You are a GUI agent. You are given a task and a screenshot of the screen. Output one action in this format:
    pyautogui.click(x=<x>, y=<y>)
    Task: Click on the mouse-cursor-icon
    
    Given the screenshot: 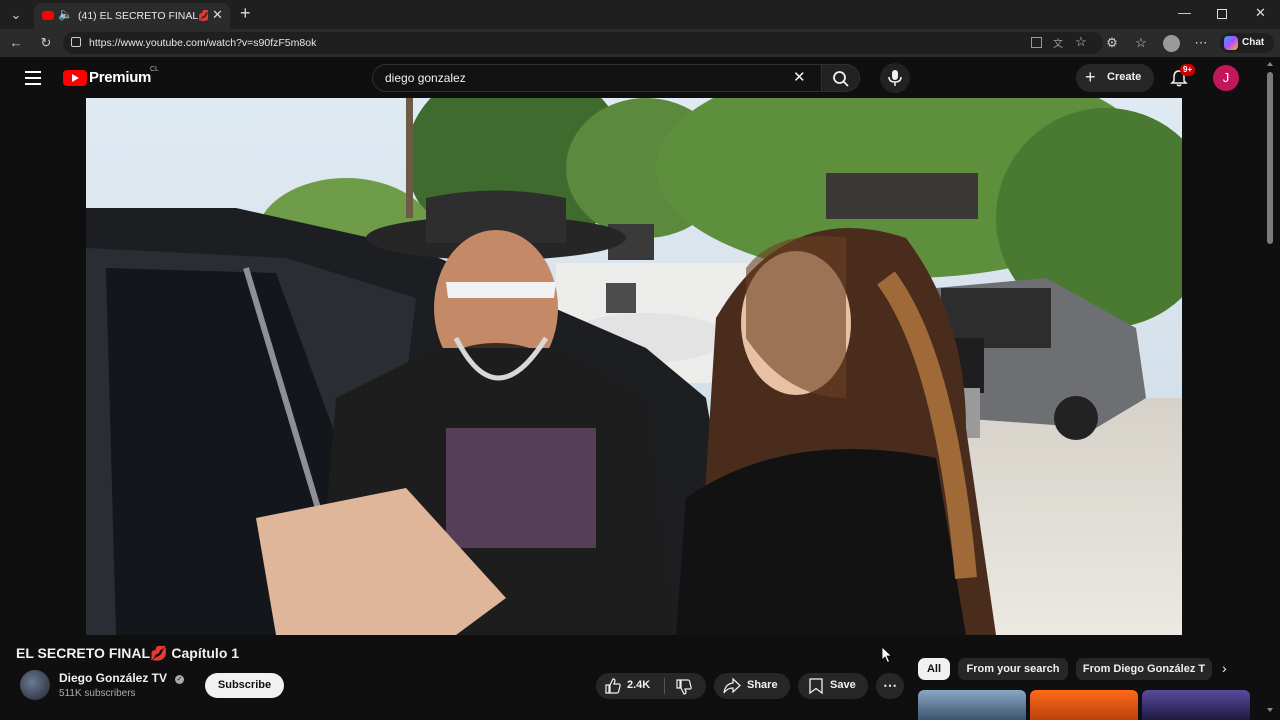 What is the action you would take?
    pyautogui.click(x=887, y=655)
    